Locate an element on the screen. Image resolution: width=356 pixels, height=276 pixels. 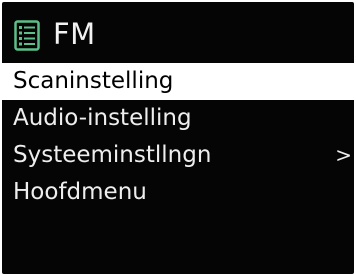
chevron-right-icon: > is located at coordinates (343, 155).